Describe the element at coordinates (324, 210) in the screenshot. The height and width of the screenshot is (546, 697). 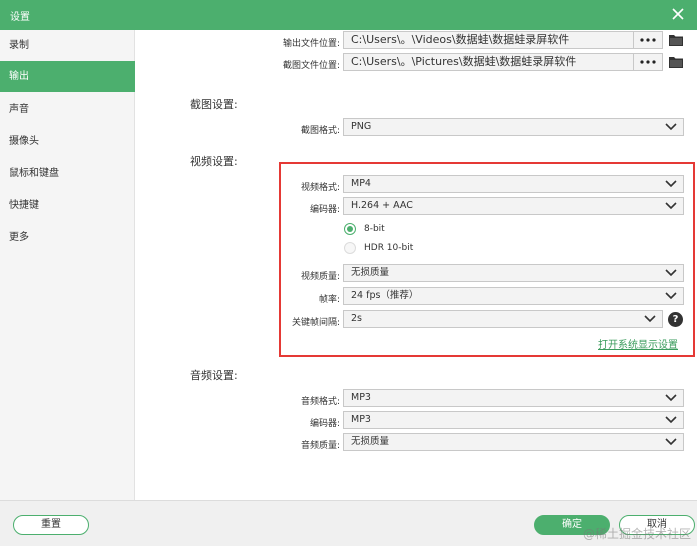
I see `video-encoder-label: 编码器:` at that location.